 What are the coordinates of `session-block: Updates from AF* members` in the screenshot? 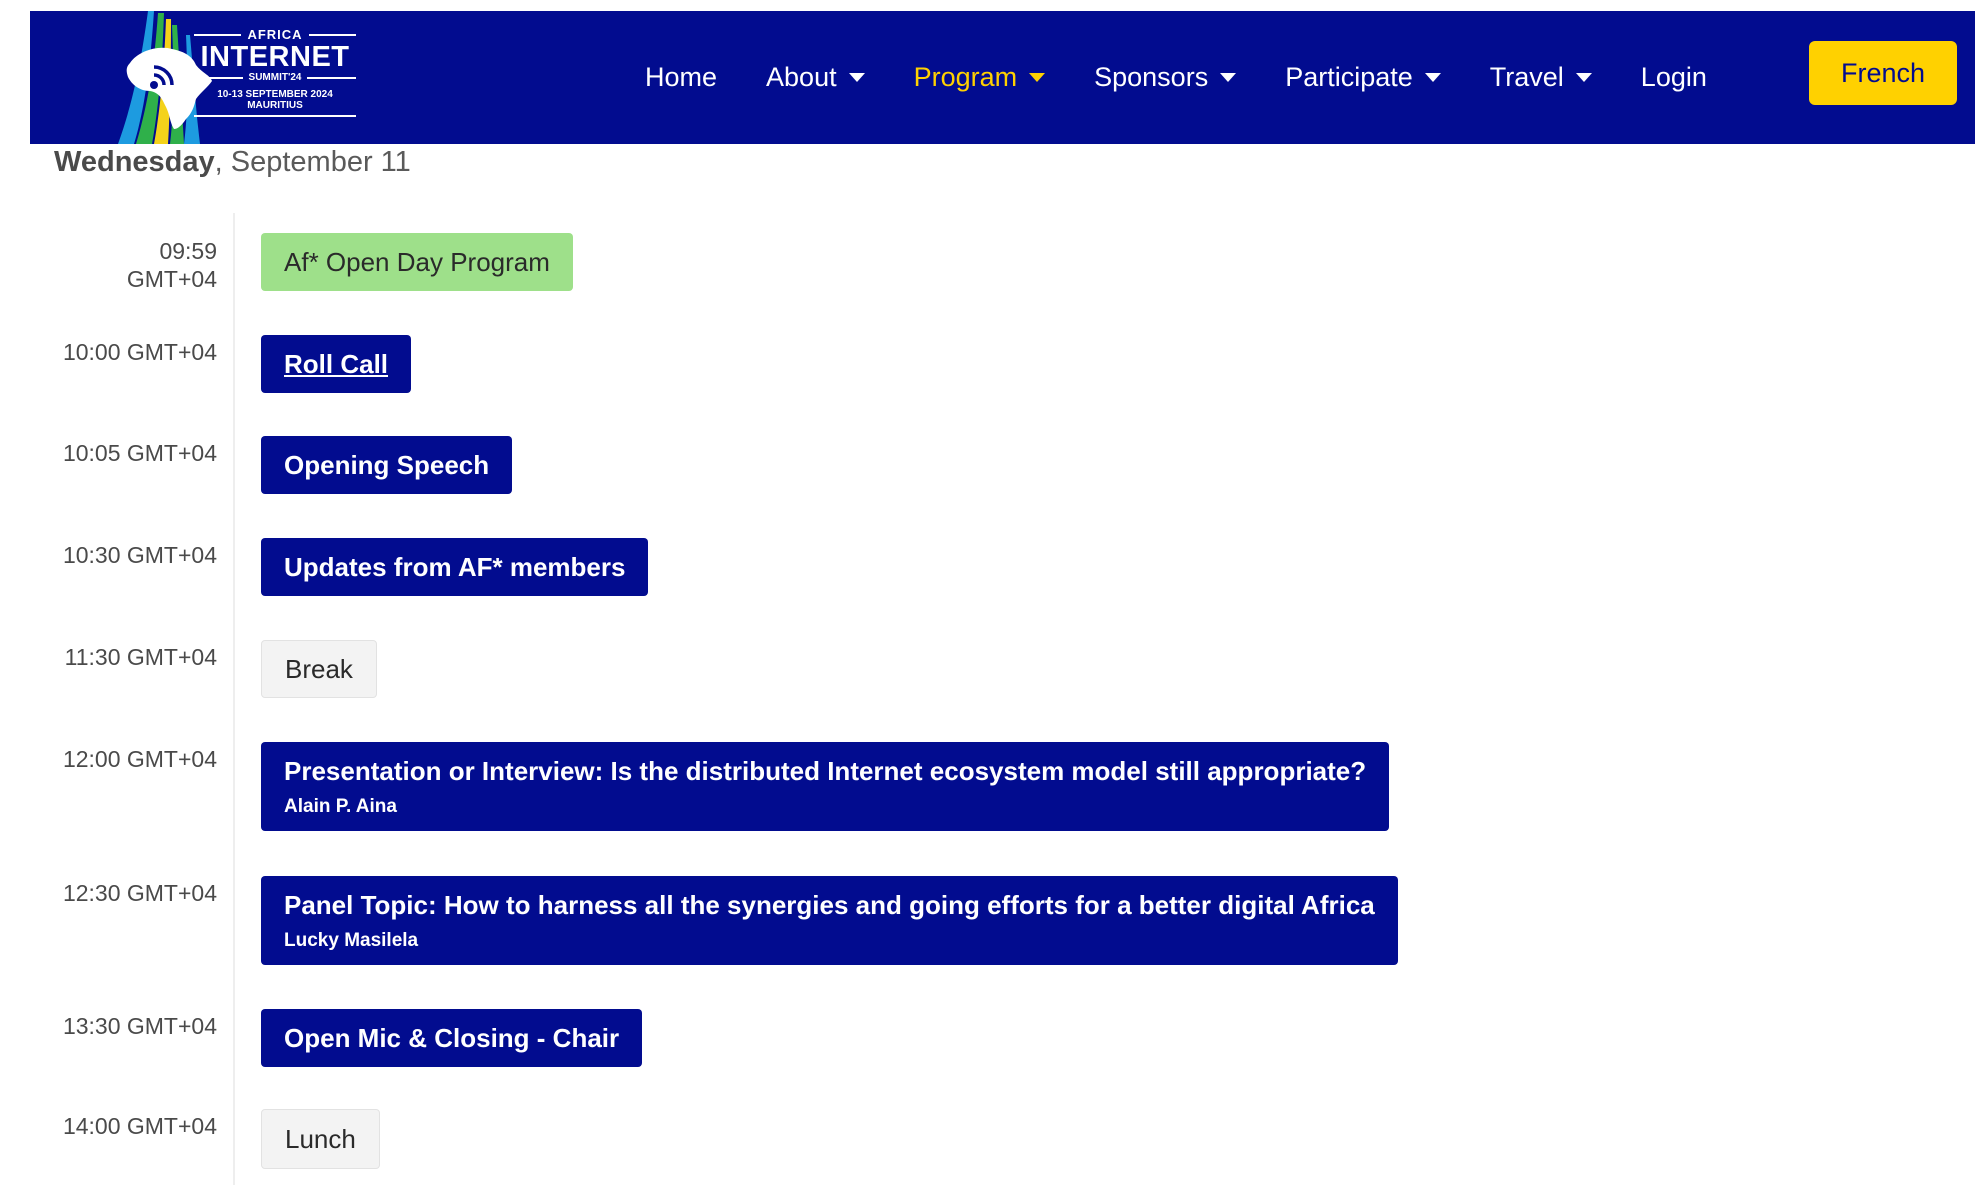 It's located at (455, 567).